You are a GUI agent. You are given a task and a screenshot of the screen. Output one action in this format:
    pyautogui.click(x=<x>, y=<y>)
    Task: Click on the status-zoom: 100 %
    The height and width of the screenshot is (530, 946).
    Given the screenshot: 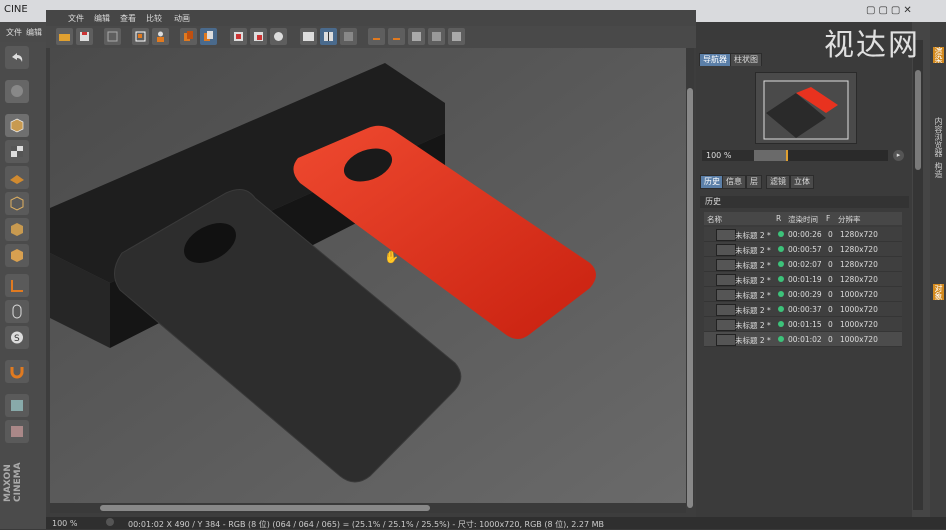 What is the action you would take?
    pyautogui.click(x=64, y=523)
    